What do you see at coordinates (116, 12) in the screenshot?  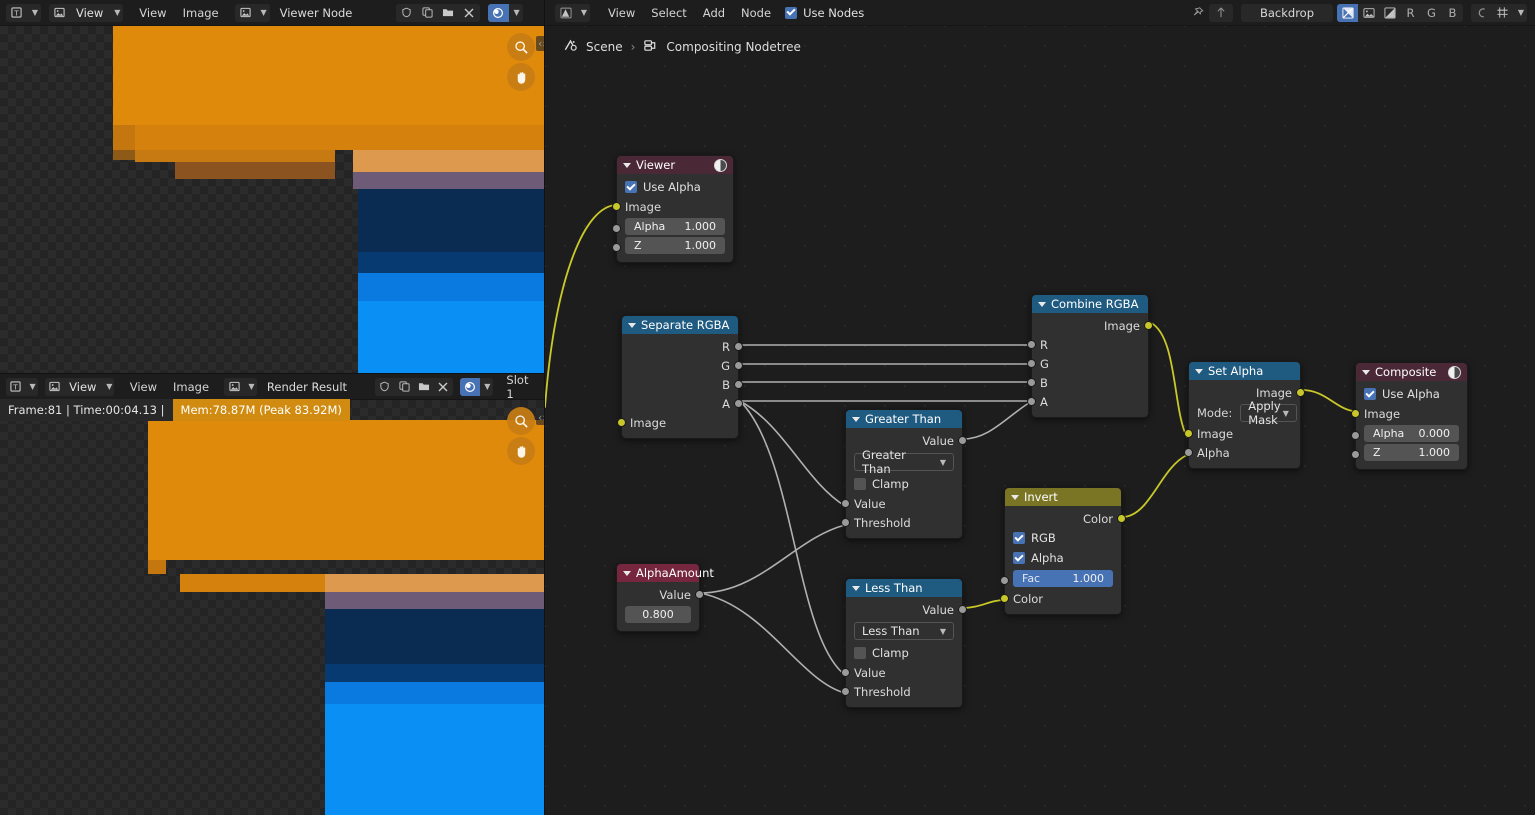 I see `view-mode-chevron-icon: ▼` at bounding box center [116, 12].